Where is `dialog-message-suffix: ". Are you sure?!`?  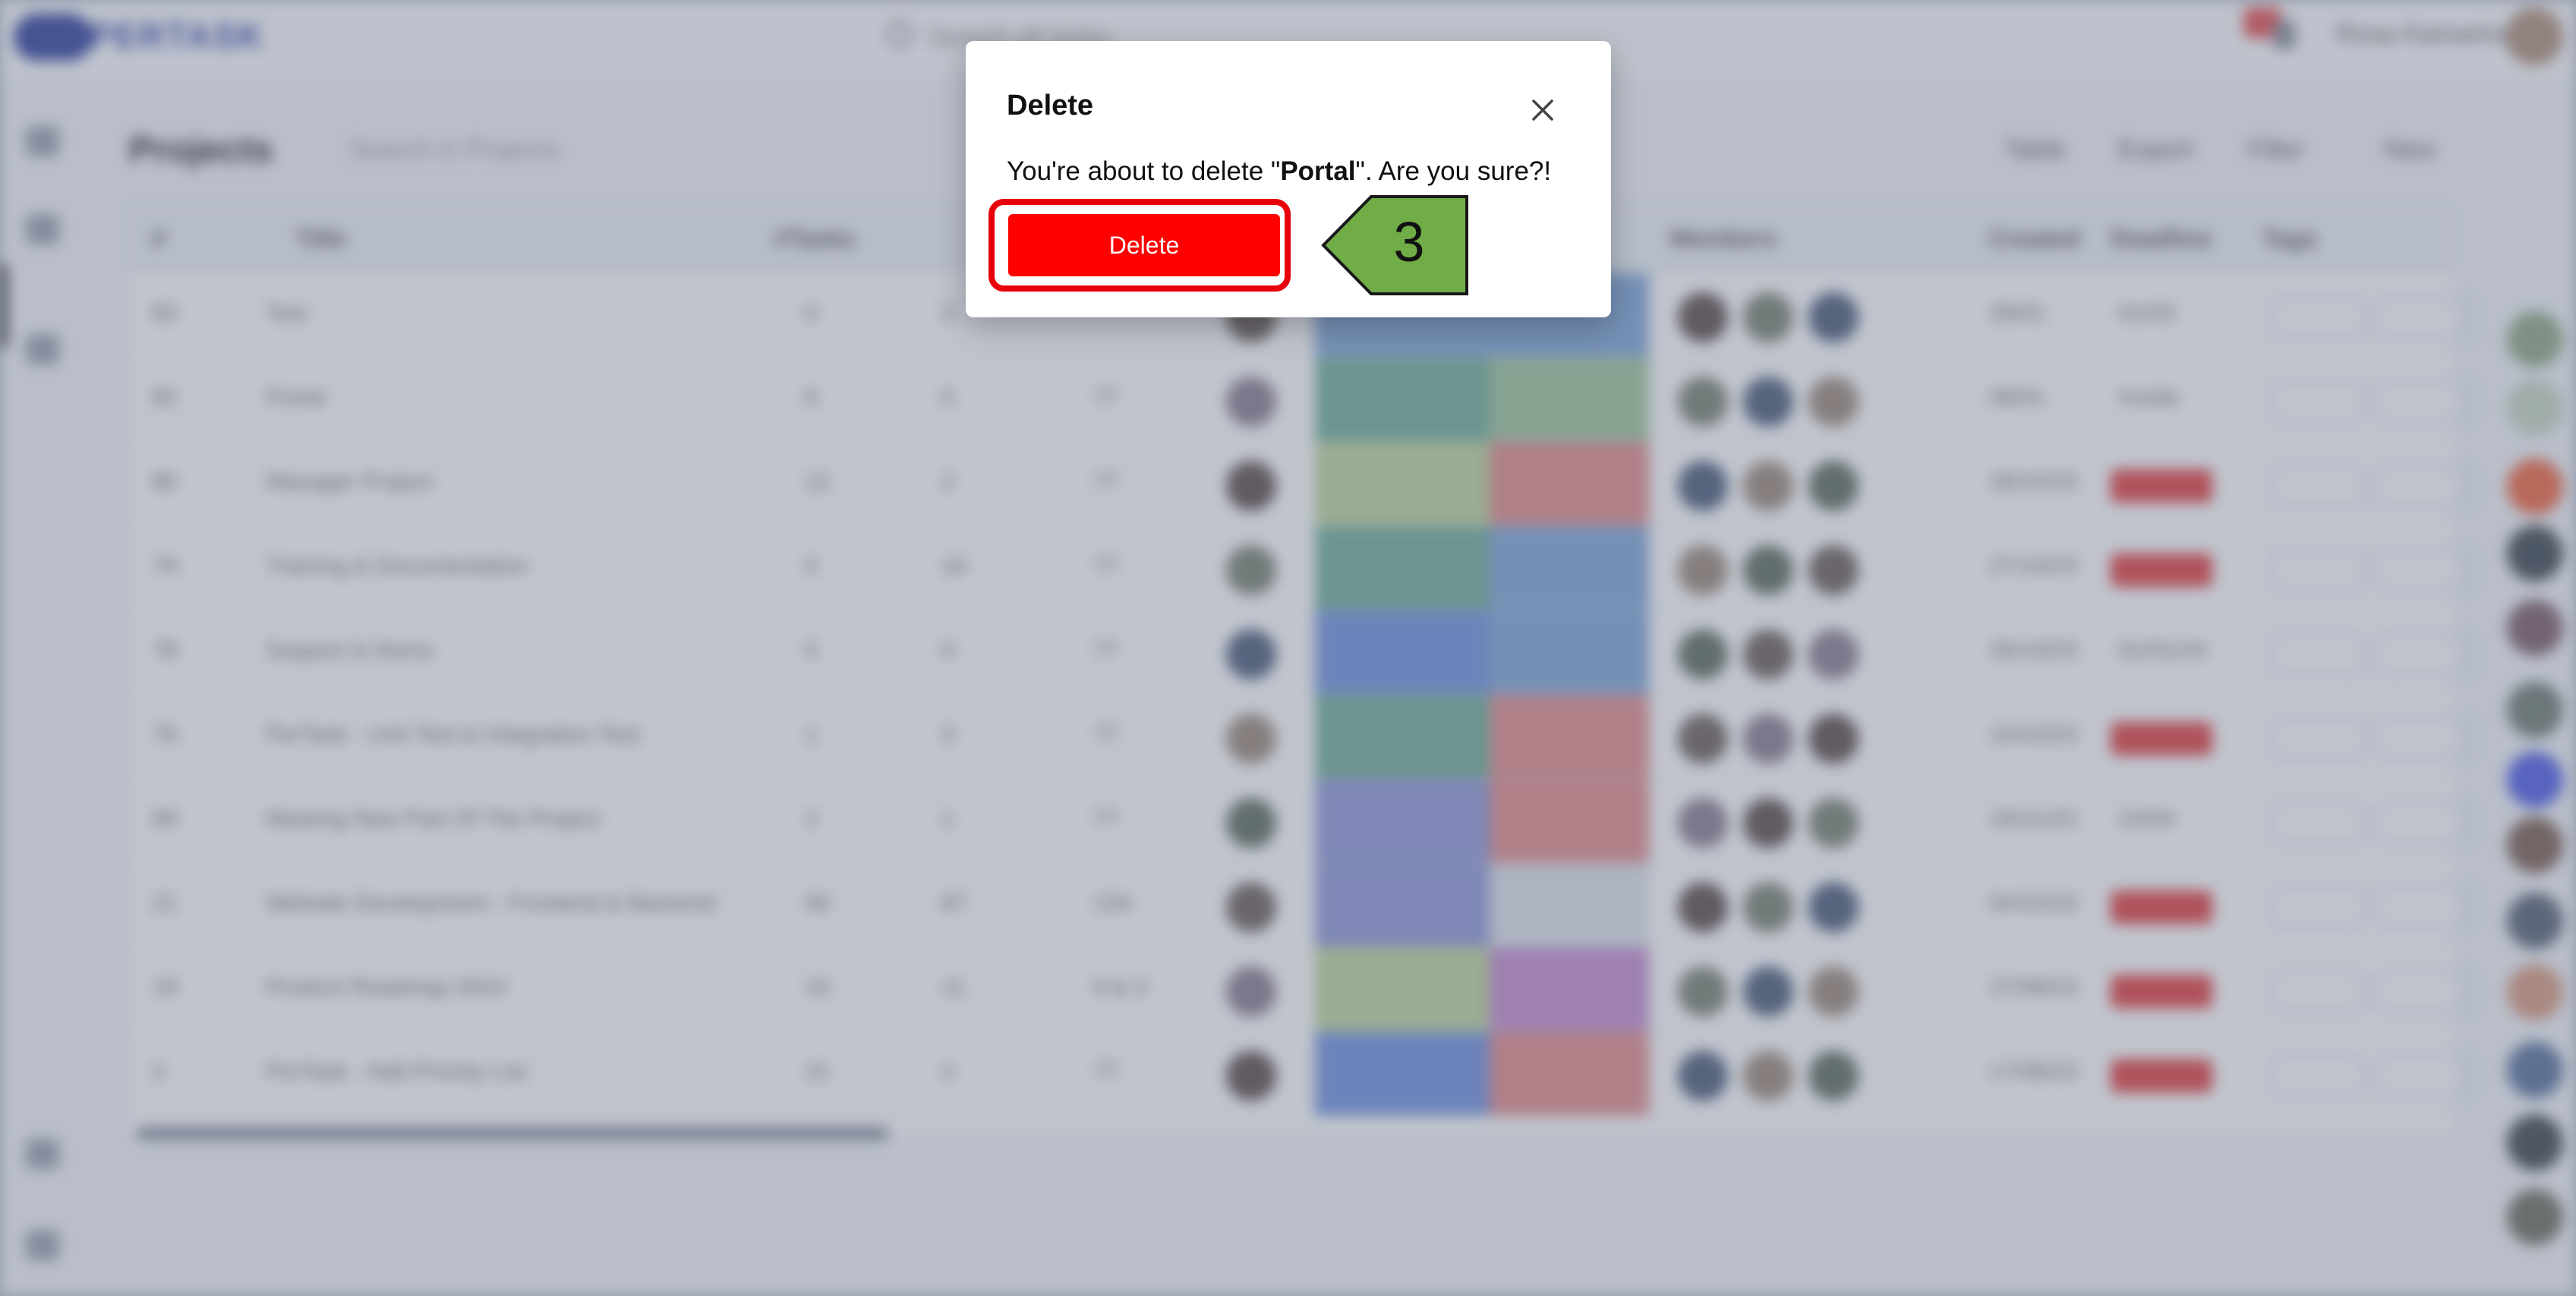 dialog-message-suffix: ". Are you sure?! is located at coordinates (1453, 171).